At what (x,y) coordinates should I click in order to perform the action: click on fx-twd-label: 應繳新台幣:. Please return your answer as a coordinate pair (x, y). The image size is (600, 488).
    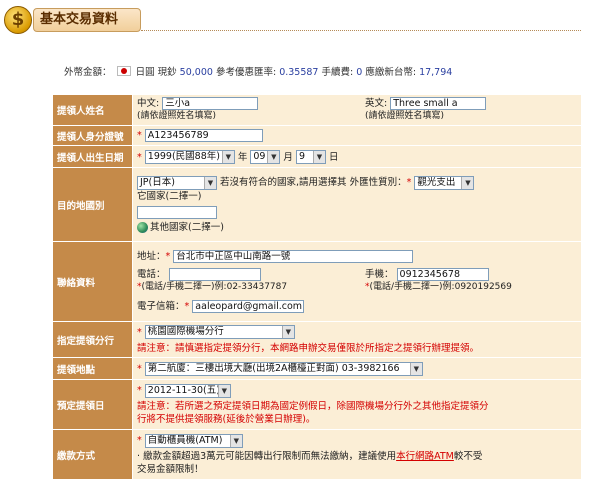
    Looking at the image, I should click on (391, 72).